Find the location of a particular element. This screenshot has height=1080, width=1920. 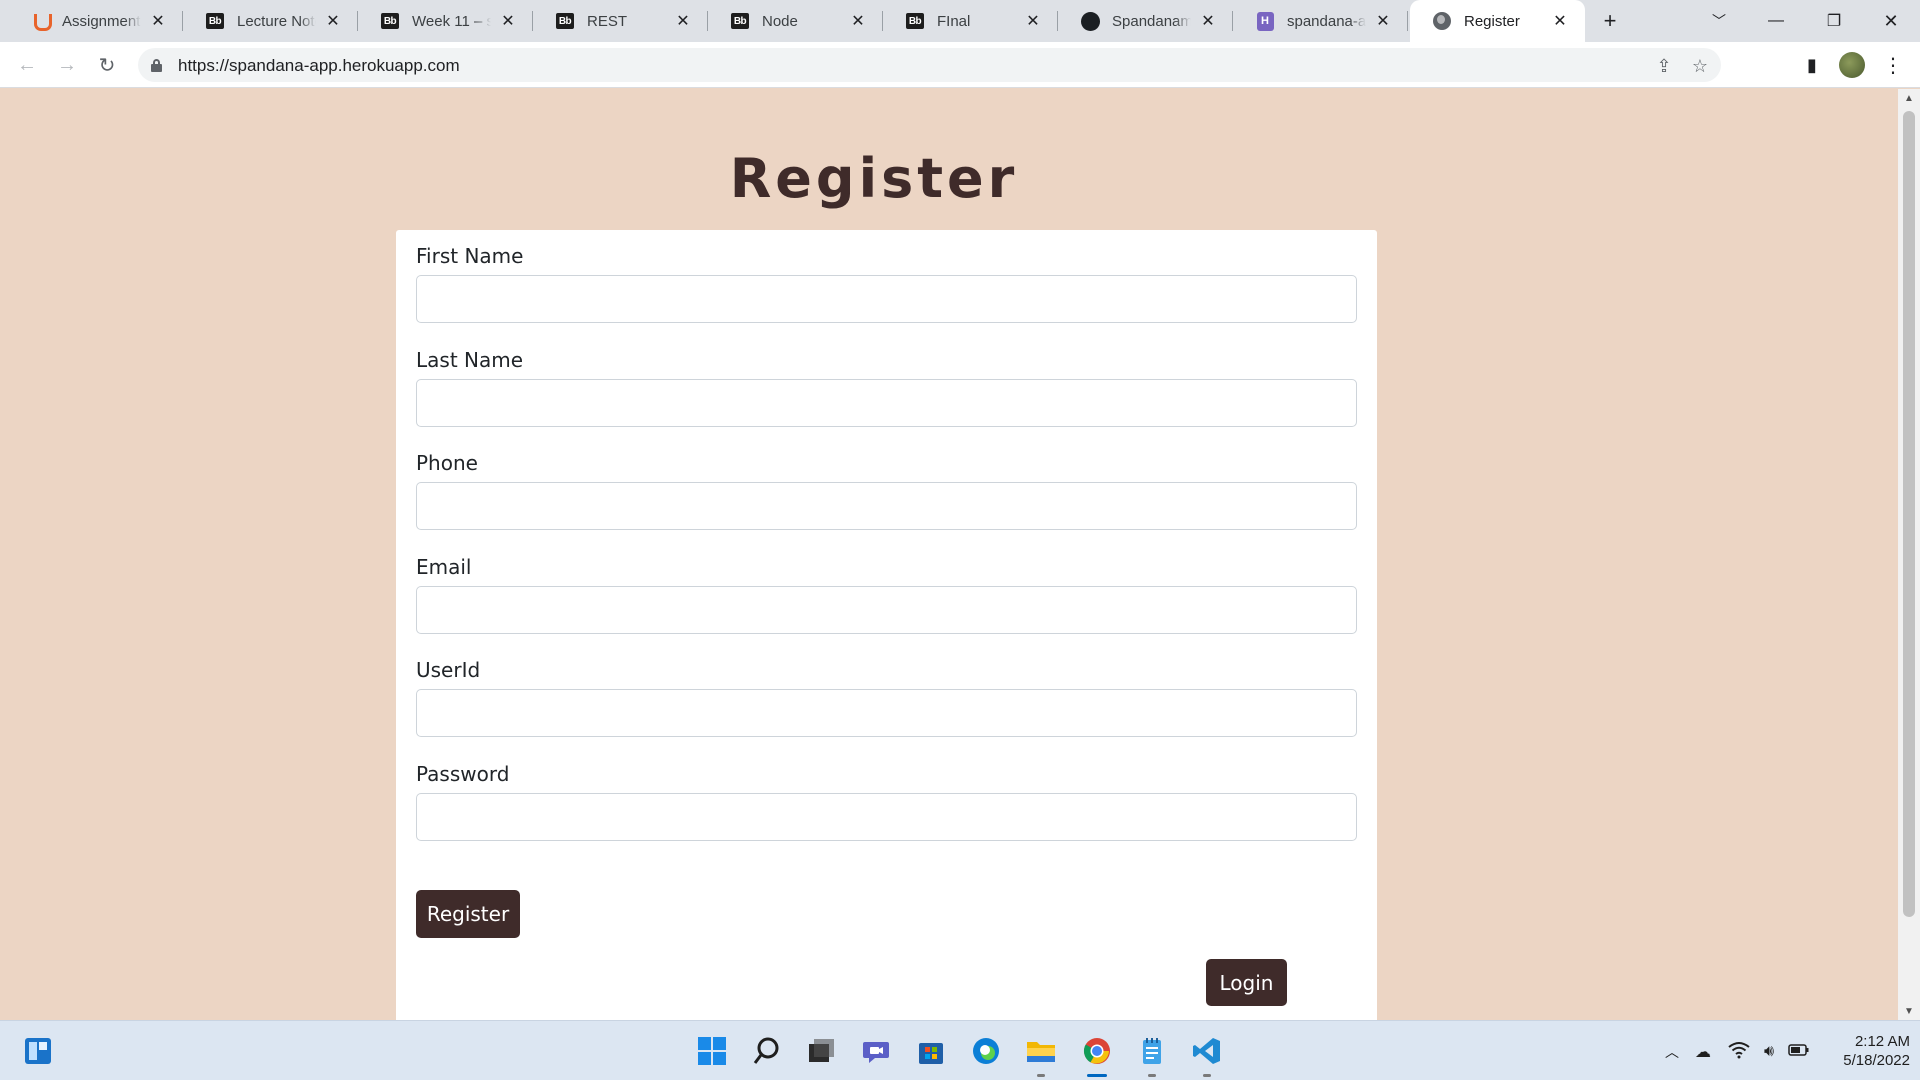

tab-title: Node is located at coordinates (780, 21).